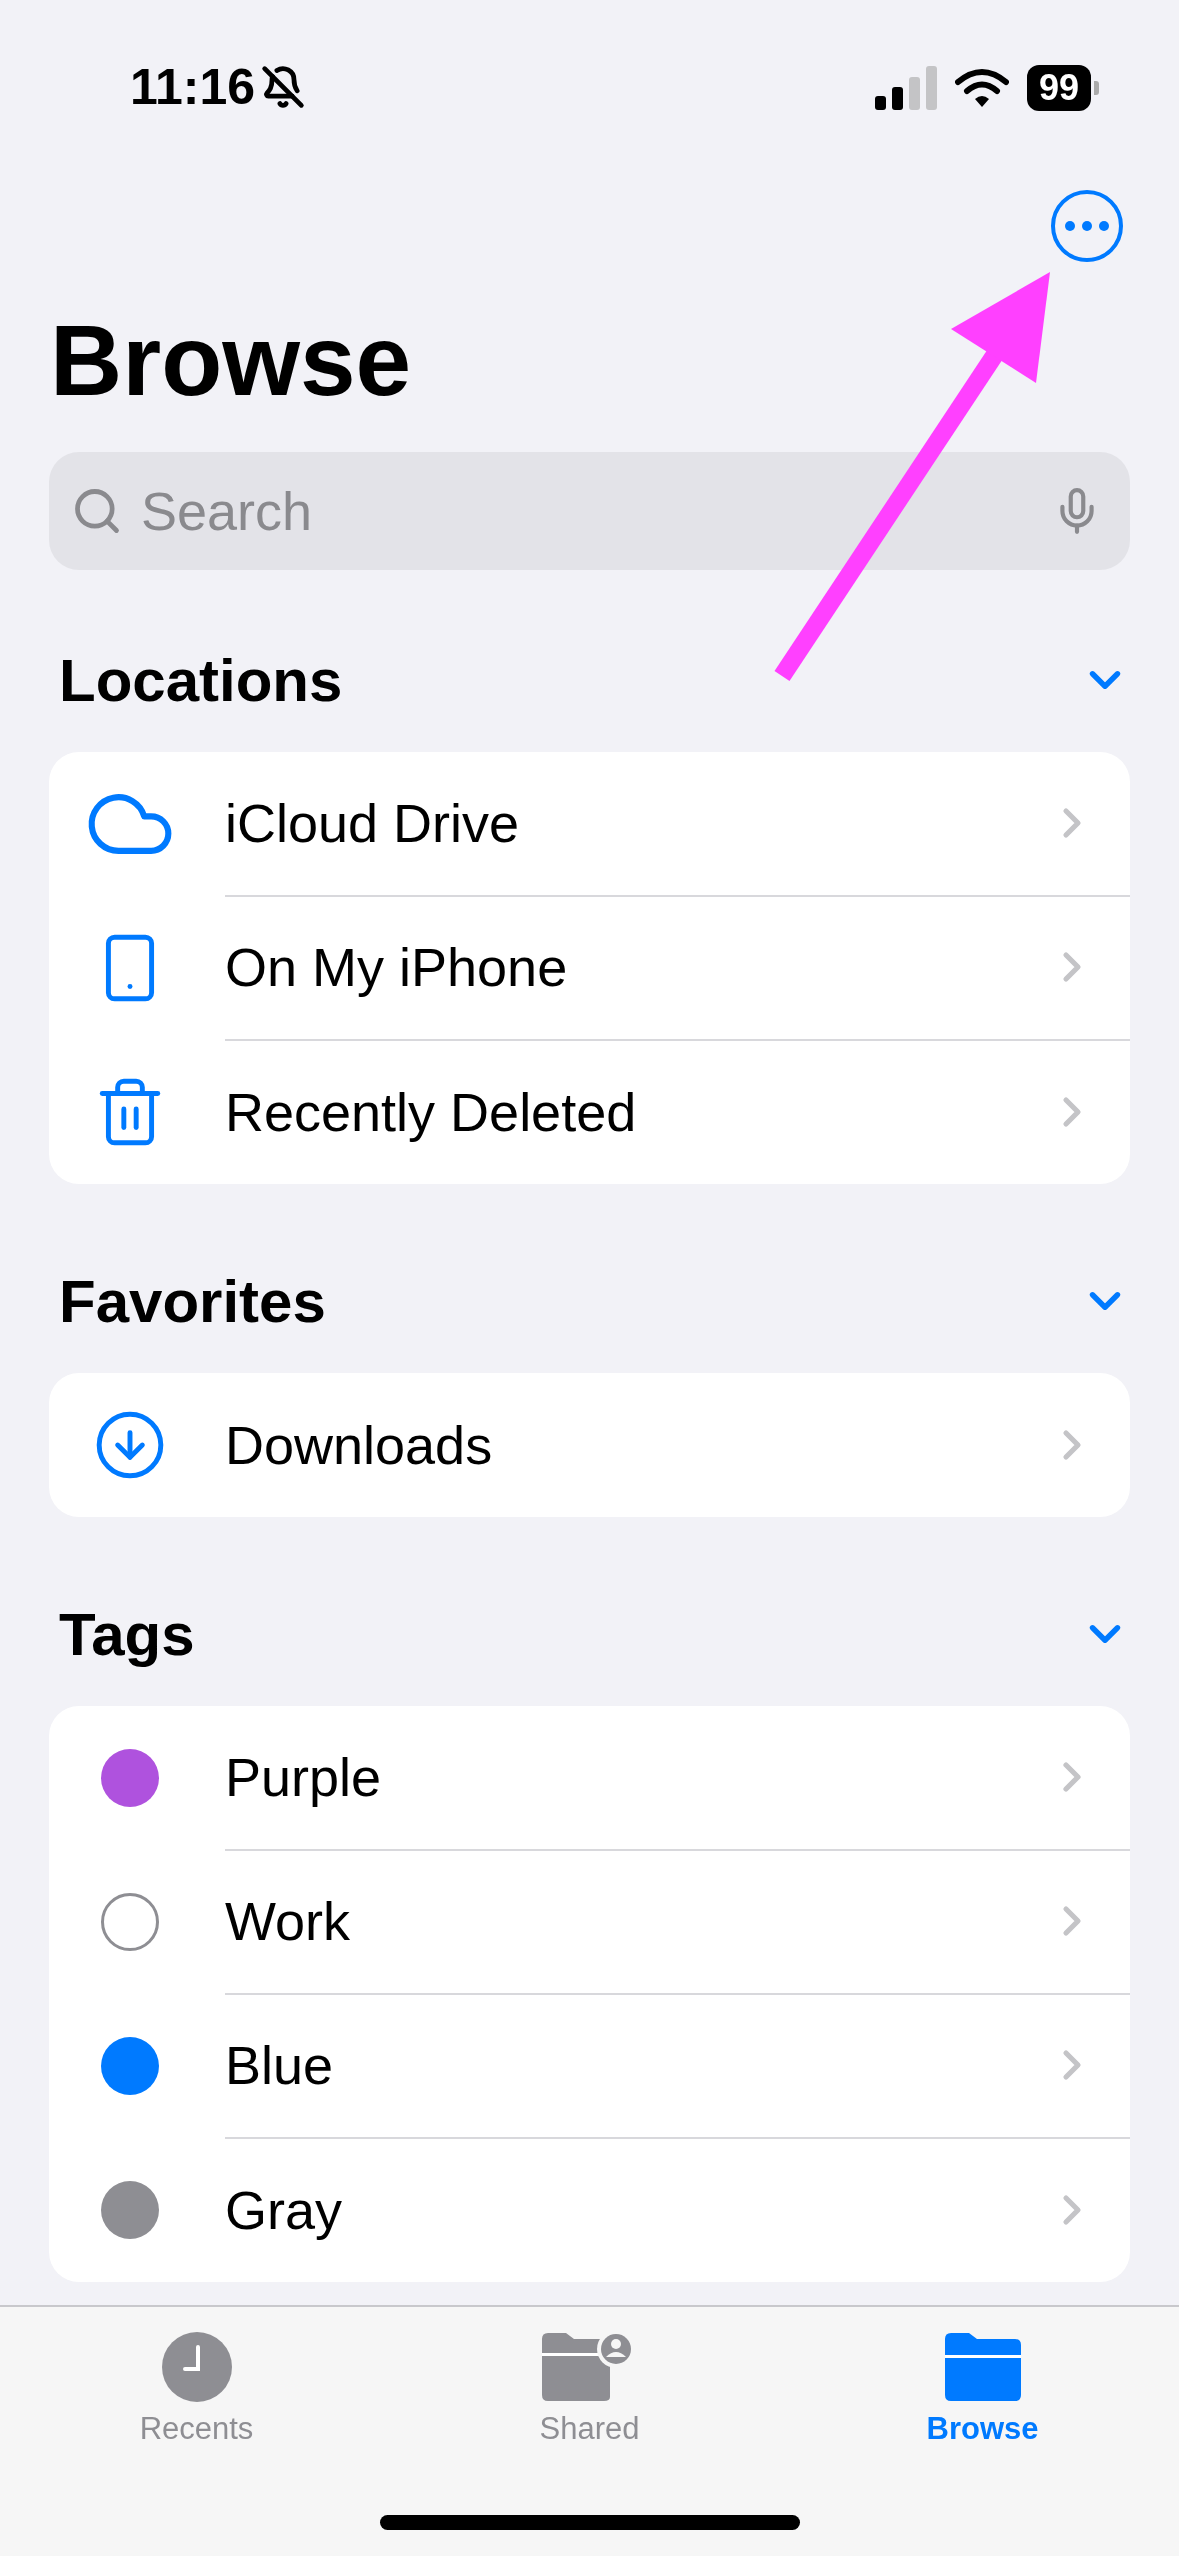 The image size is (1179, 2556). I want to click on list-item-label: Work, so click(287, 1921).